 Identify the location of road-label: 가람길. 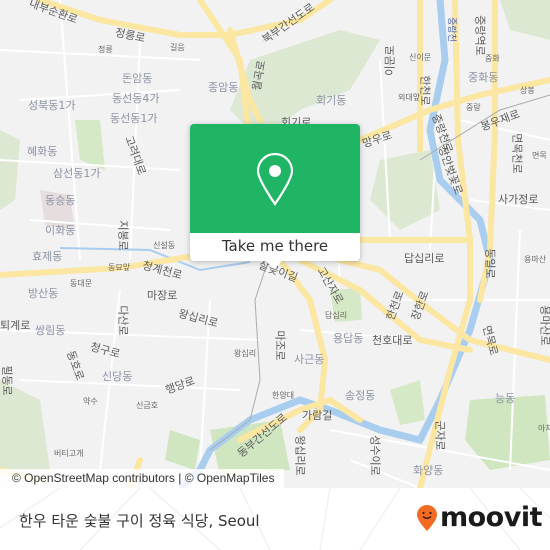
(317, 415).